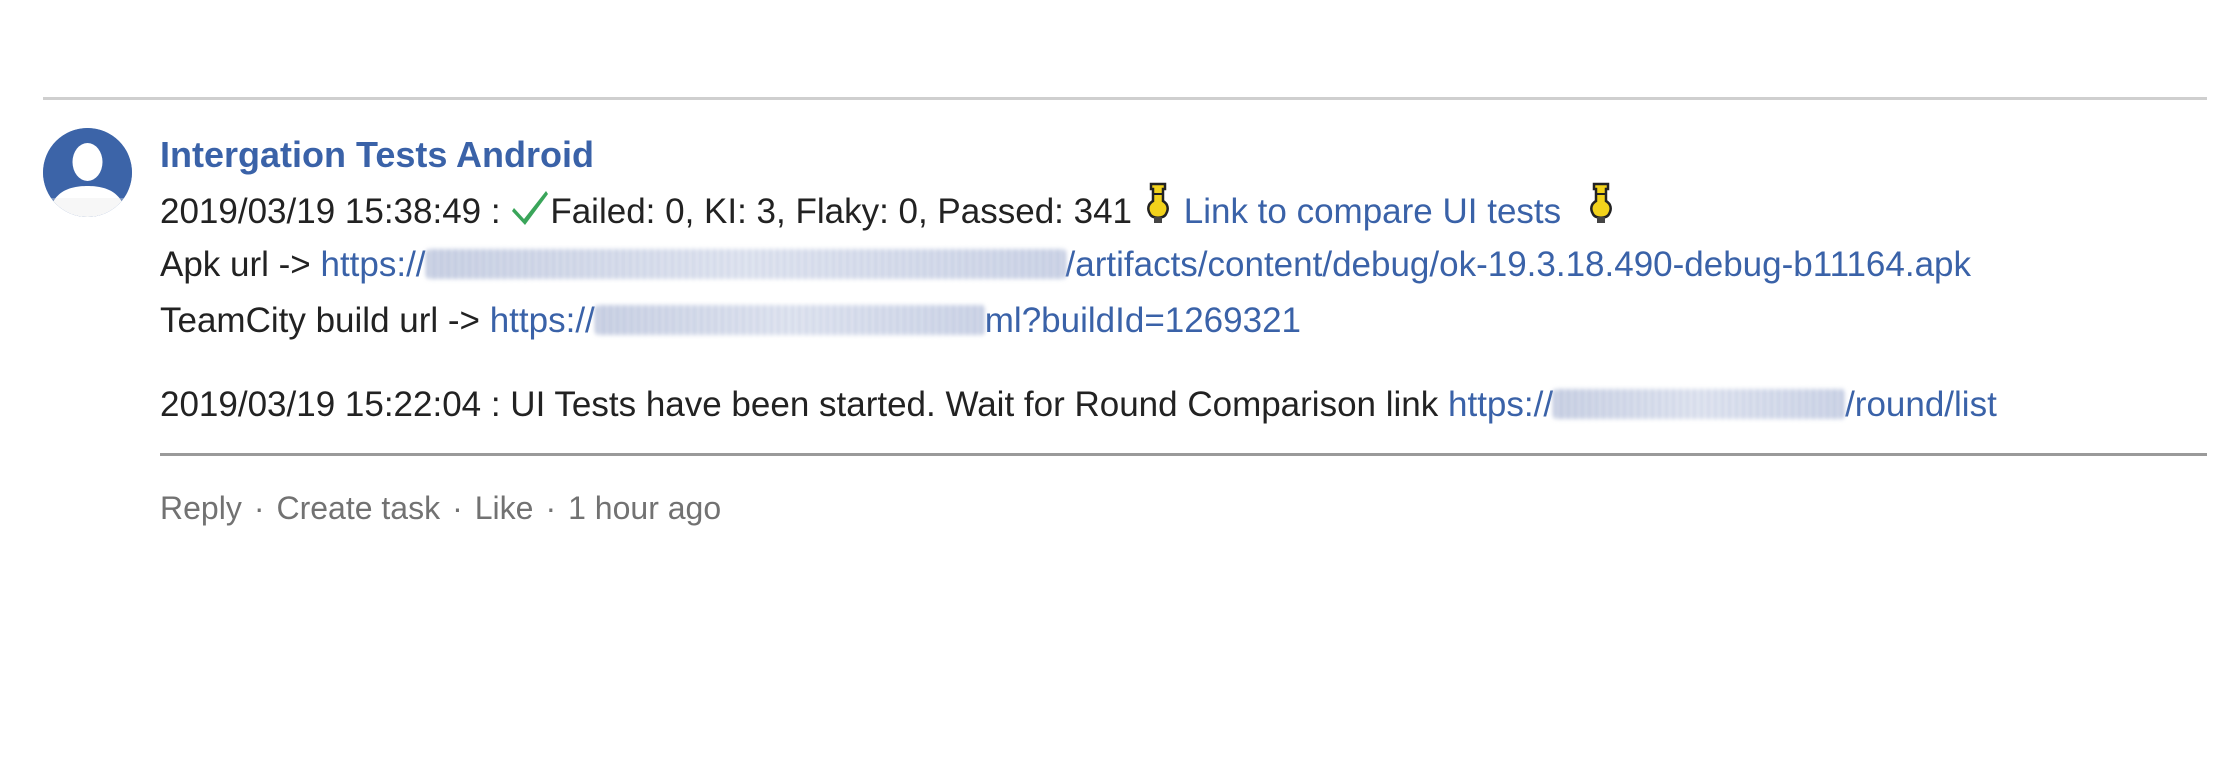 This screenshot has height=766, width=2230. Describe the element at coordinates (358, 508) in the screenshot. I see `create-task-button: Create task` at that location.